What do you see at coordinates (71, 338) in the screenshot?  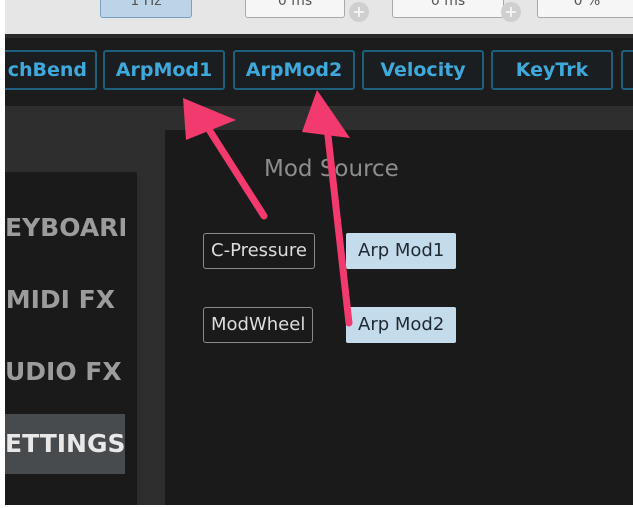 I see `sidebar: EYBOARD MIDI FX UDIO FX ETTINGS` at bounding box center [71, 338].